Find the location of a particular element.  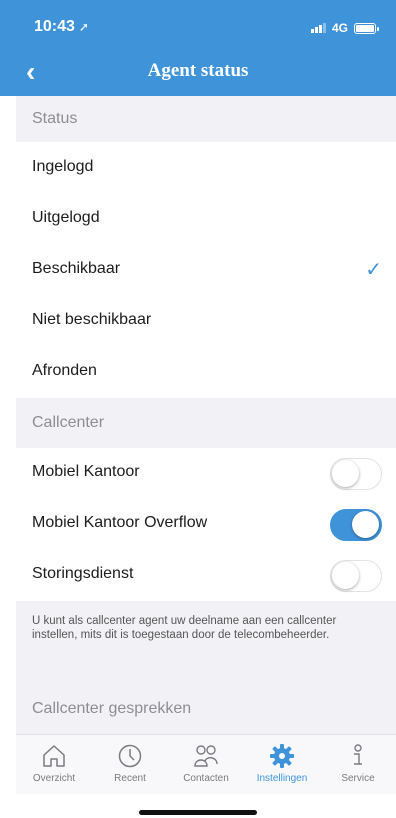

status-option-label: Niet beschikbaar is located at coordinates (92, 319).